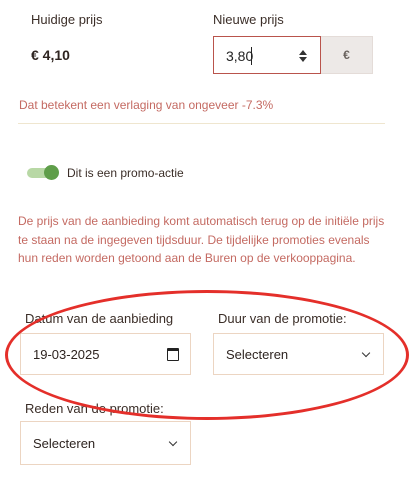 The image size is (417, 479). I want to click on promo-reason-select: Selecteren, so click(105, 443).